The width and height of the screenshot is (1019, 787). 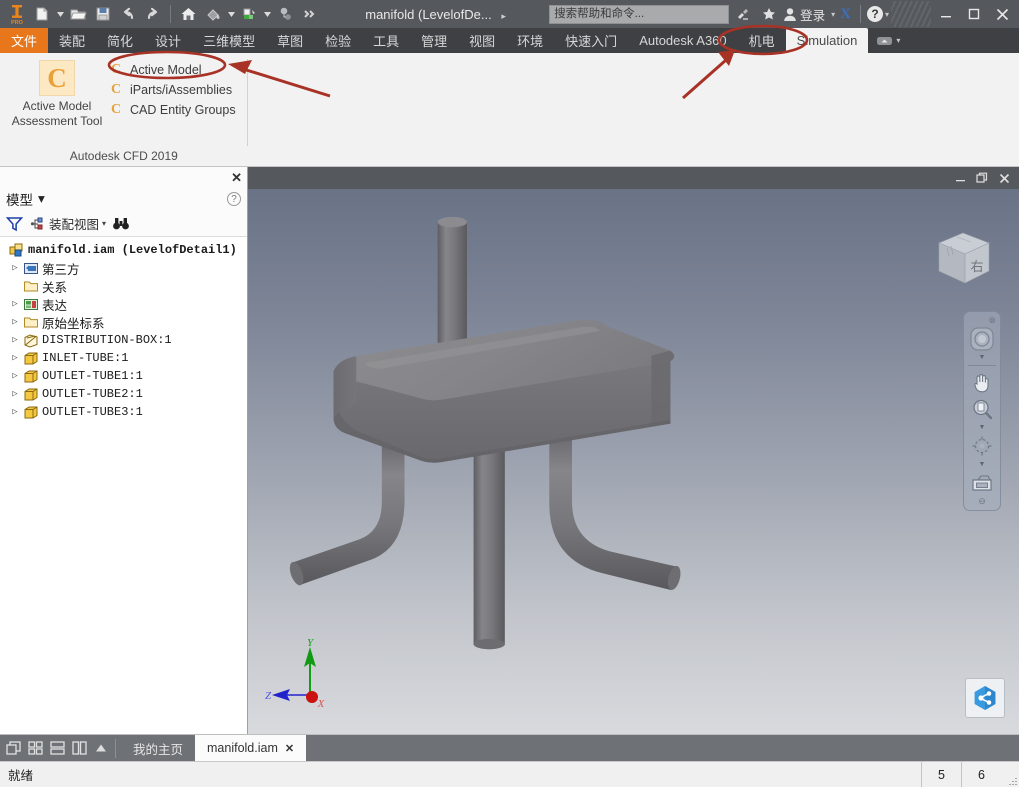 What do you see at coordinates (982, 339) in the screenshot?
I see `steering-wheel-icon` at bounding box center [982, 339].